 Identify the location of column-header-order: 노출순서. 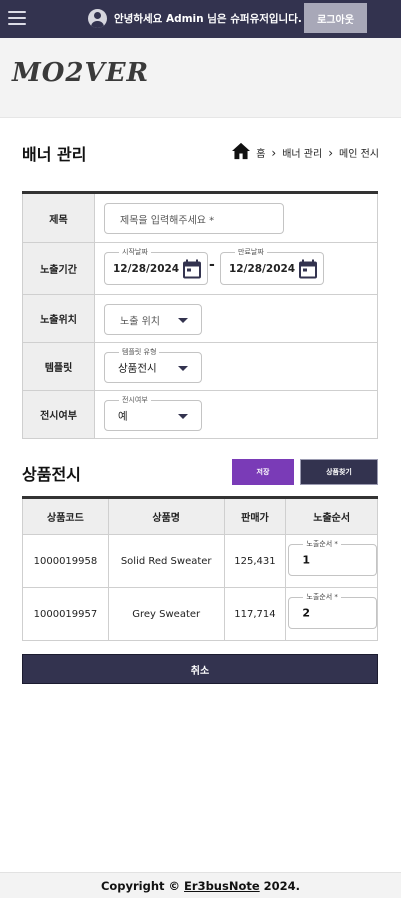
(331, 516).